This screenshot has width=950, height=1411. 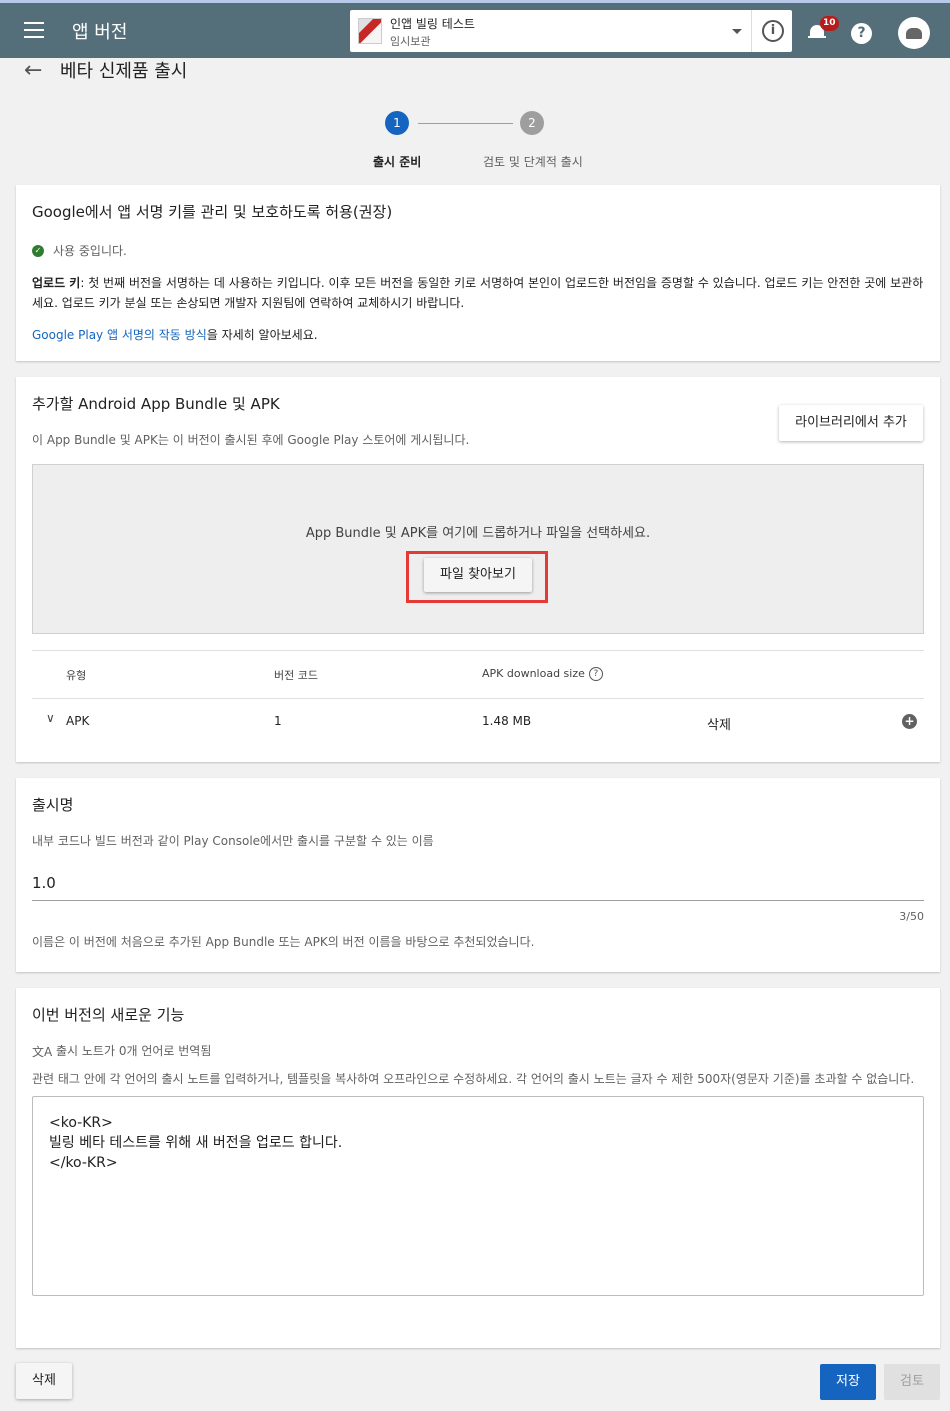 I want to click on whats-new-title: 이번 버전의 새로운 기능, so click(x=108, y=1015).